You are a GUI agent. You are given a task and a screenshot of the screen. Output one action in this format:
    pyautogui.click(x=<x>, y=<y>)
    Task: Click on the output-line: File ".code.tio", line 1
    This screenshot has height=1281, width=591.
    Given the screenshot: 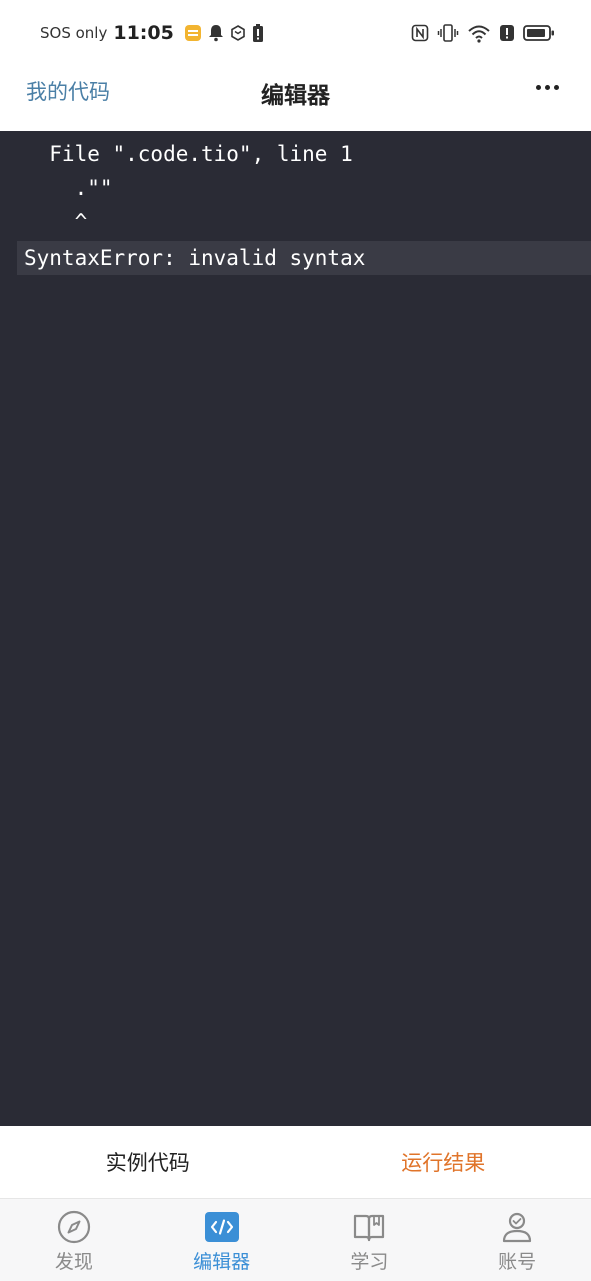 What is the action you would take?
    pyautogui.click(x=295, y=154)
    